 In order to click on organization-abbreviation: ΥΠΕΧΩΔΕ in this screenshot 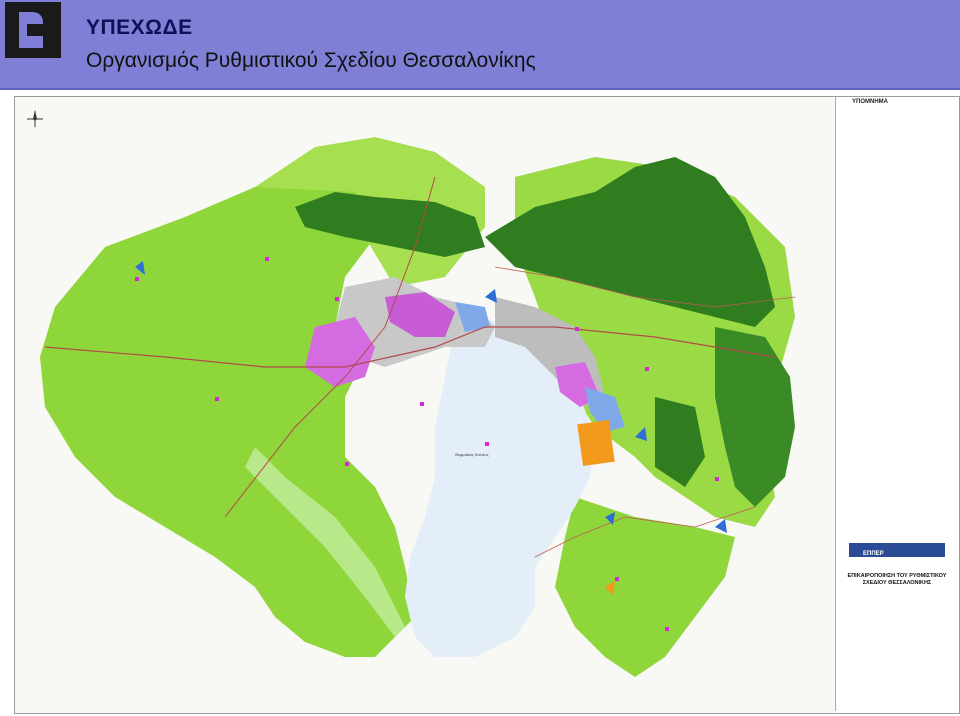, I will do `click(139, 27)`.